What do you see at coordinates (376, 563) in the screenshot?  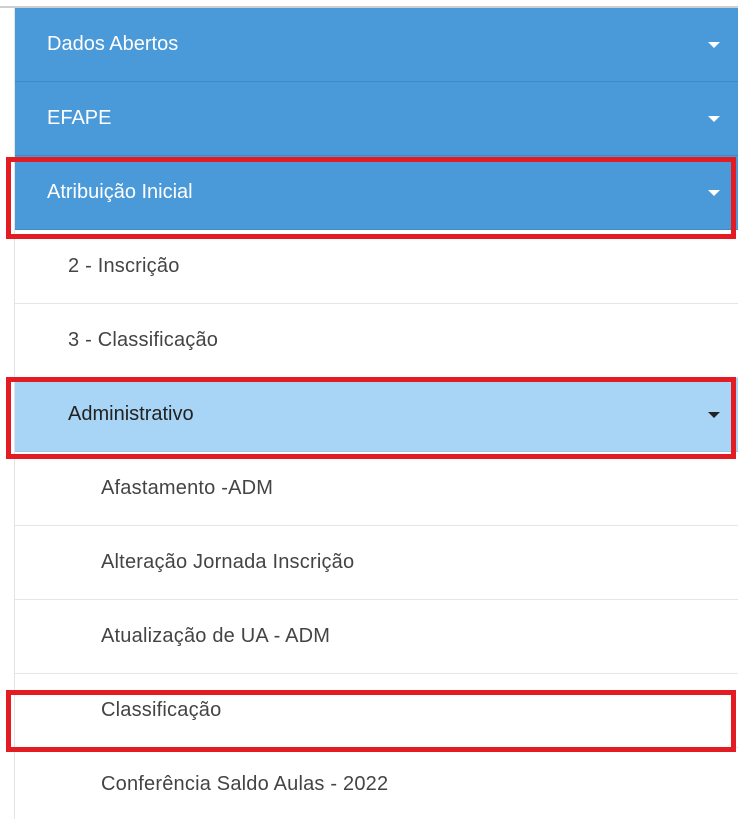 I see `menu-item-alteracao-jornada: Alteração Jornada Inscrição` at bounding box center [376, 563].